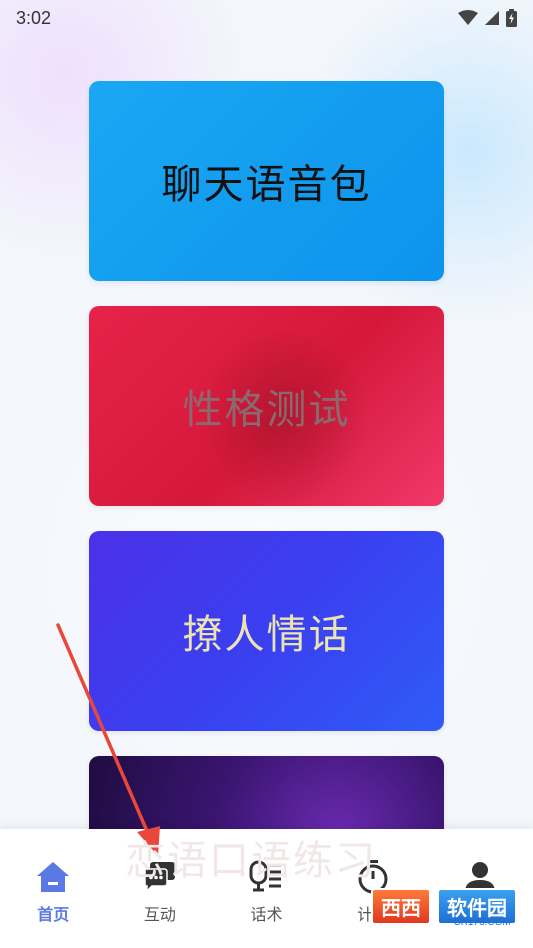  I want to click on status-bar: 3:02, so click(266, 18).